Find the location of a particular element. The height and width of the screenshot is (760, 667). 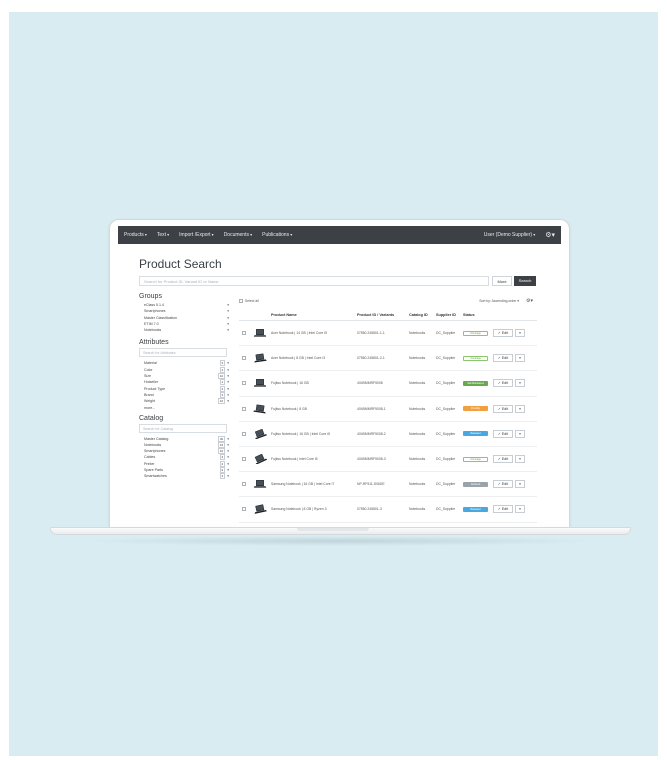

nav-publications: Publications is located at coordinates (277, 235).